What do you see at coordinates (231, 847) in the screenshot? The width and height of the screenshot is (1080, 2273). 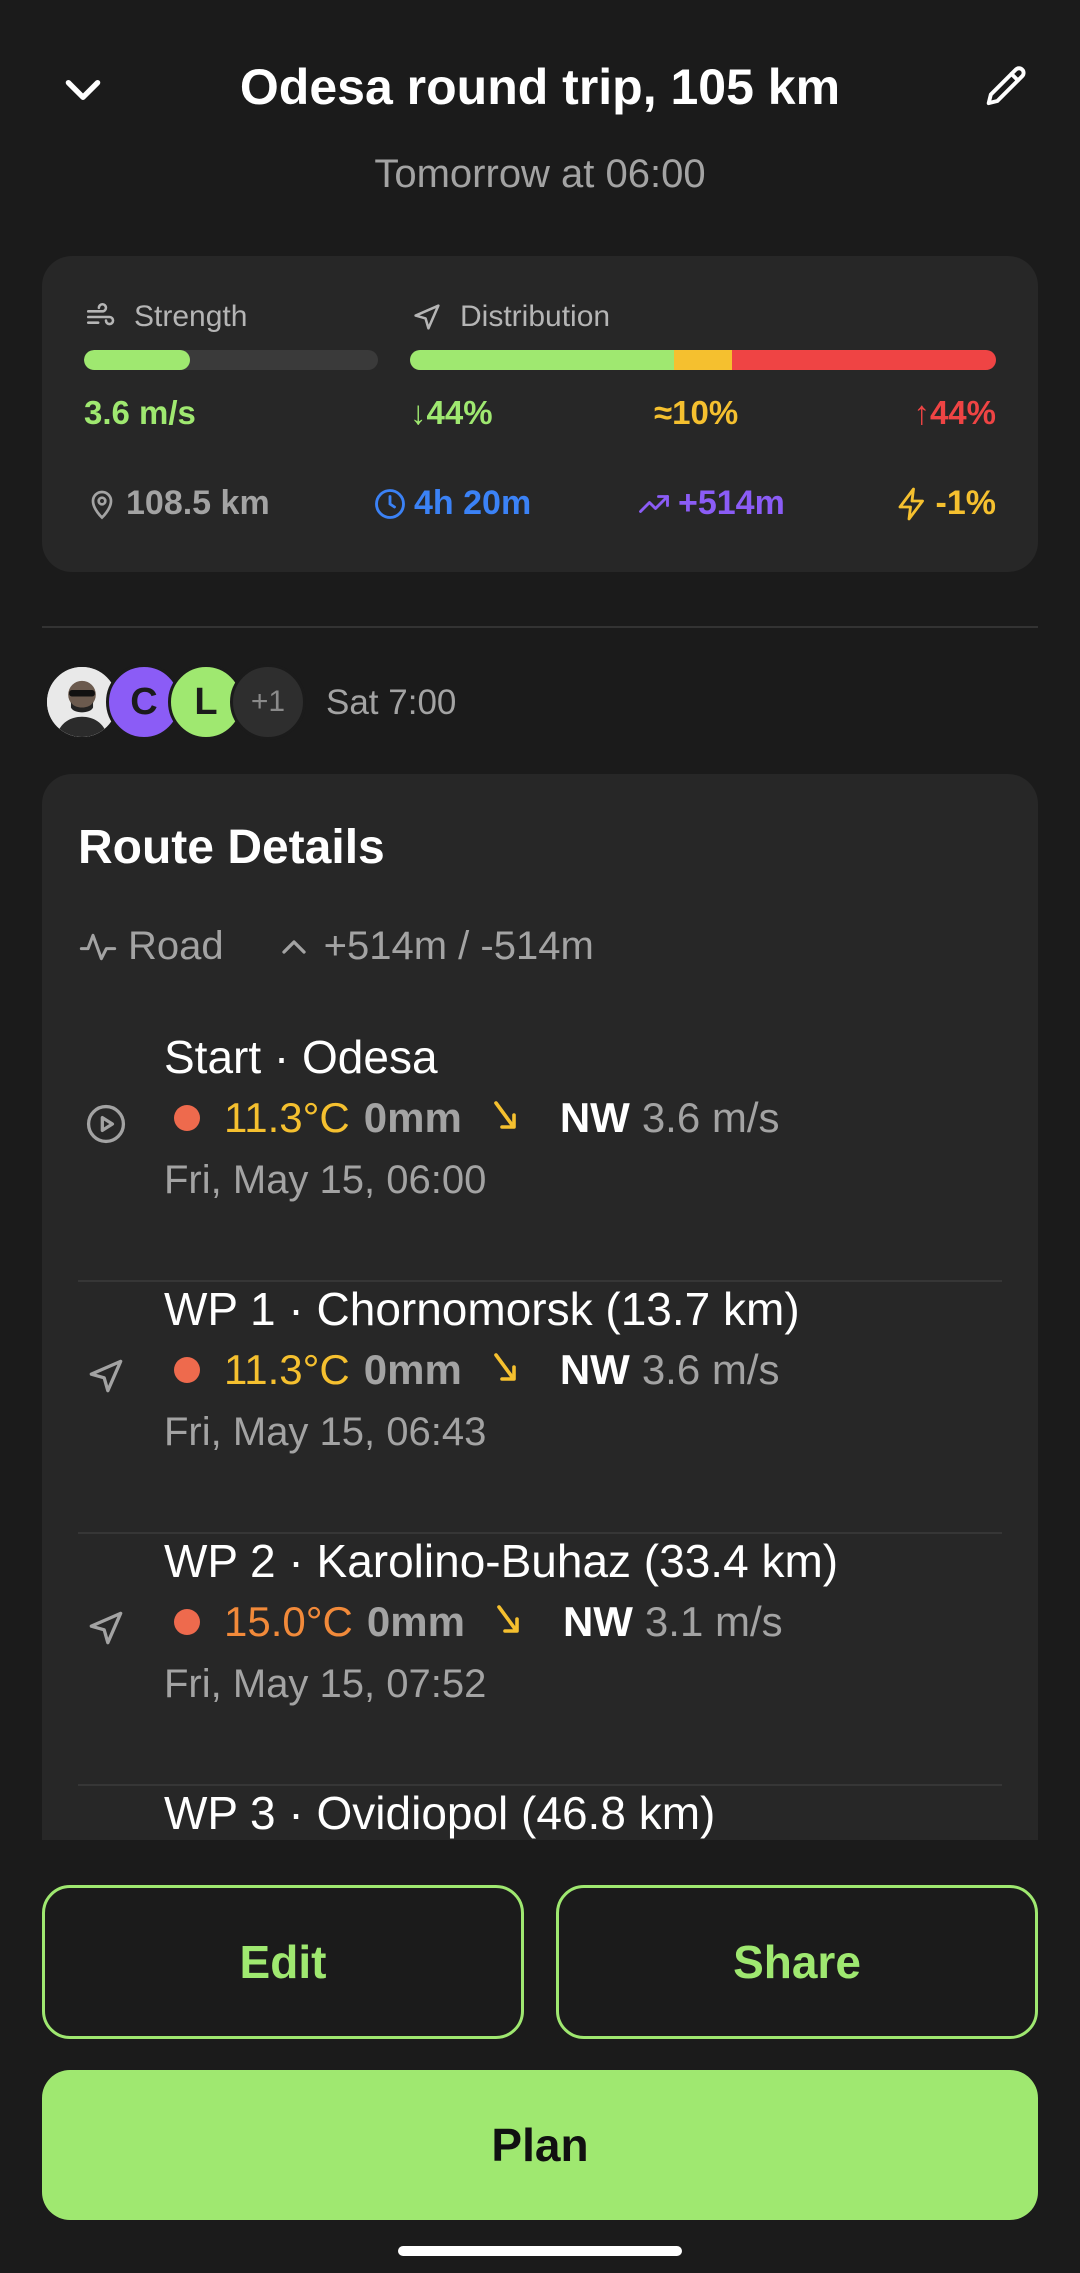 I see `route-details-title: Route Details` at bounding box center [231, 847].